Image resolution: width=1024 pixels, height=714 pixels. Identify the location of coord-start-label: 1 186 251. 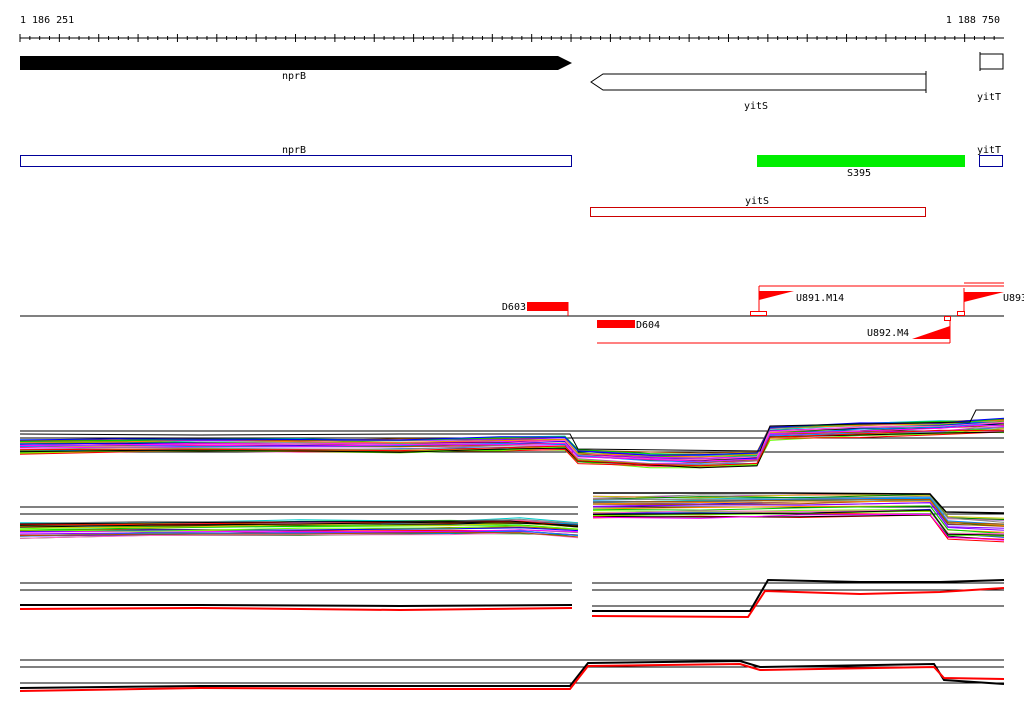
(47, 20).